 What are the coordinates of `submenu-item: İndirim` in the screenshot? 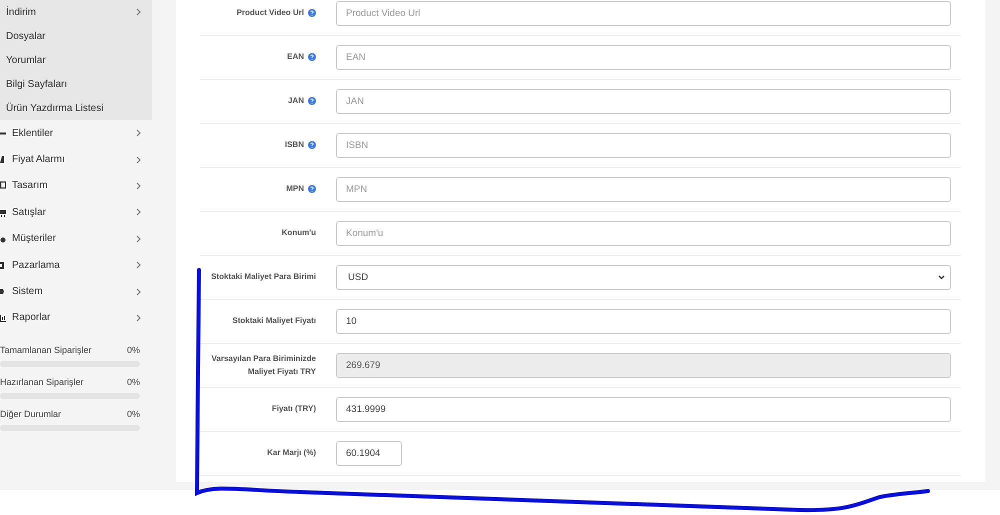 It's located at (76, 12).